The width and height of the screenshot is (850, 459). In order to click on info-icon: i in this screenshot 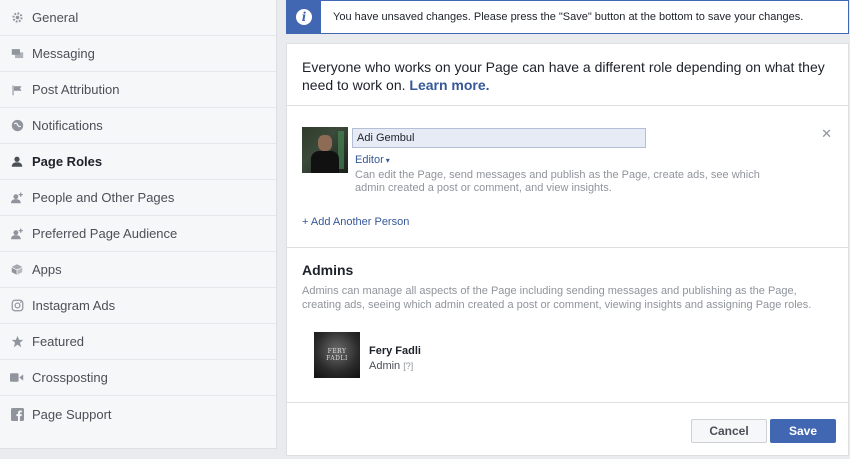, I will do `click(304, 17)`.